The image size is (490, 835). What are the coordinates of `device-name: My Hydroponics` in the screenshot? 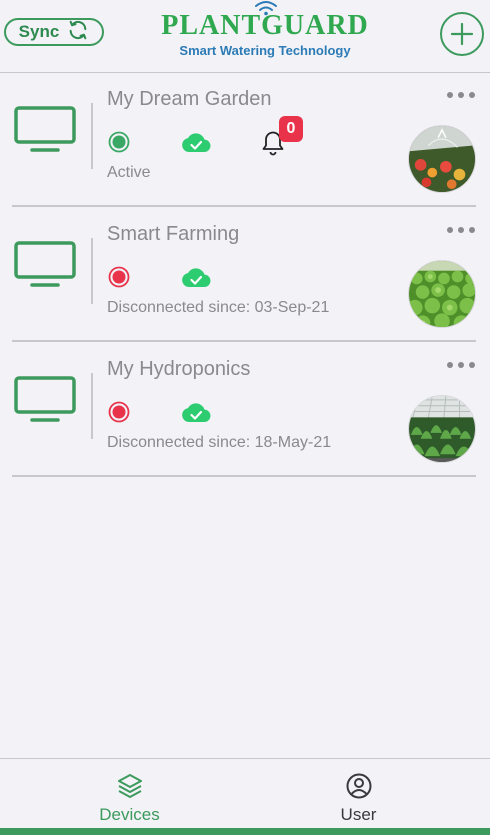 It's located at (179, 369).